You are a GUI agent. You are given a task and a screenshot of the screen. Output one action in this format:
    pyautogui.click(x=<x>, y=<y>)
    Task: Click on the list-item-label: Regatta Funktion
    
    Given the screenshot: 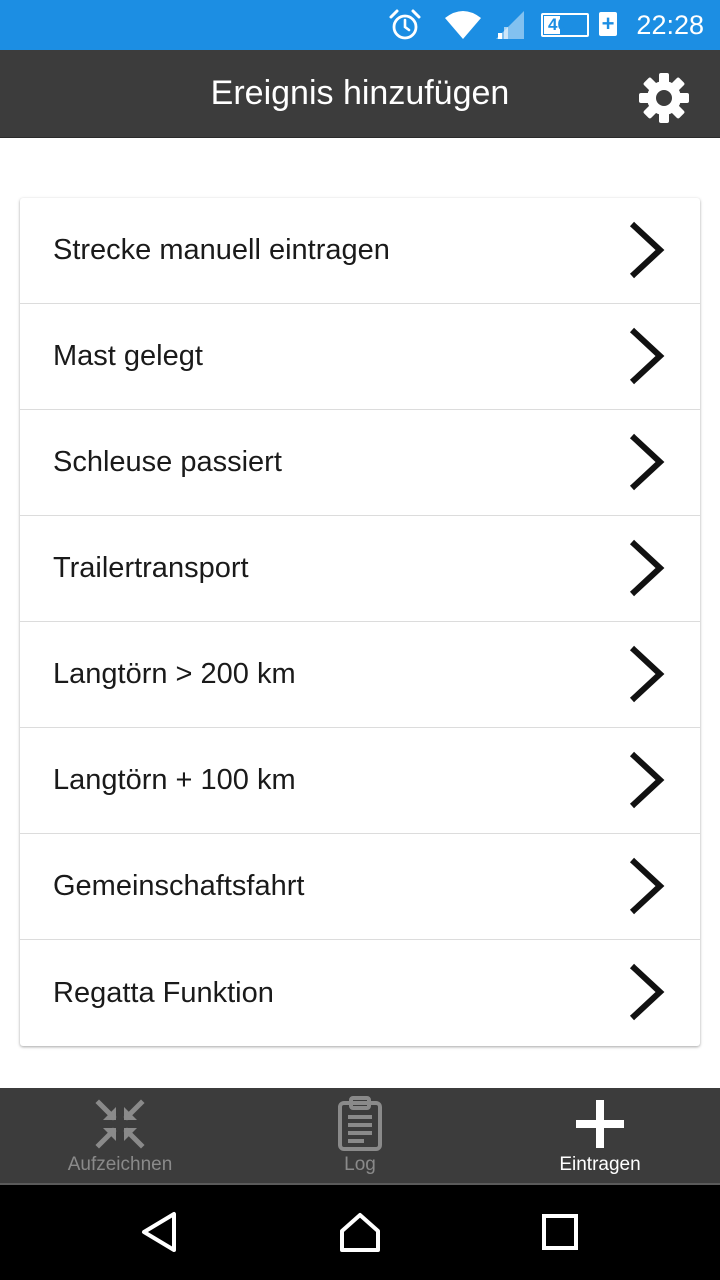 What is the action you would take?
    pyautogui.click(x=163, y=992)
    